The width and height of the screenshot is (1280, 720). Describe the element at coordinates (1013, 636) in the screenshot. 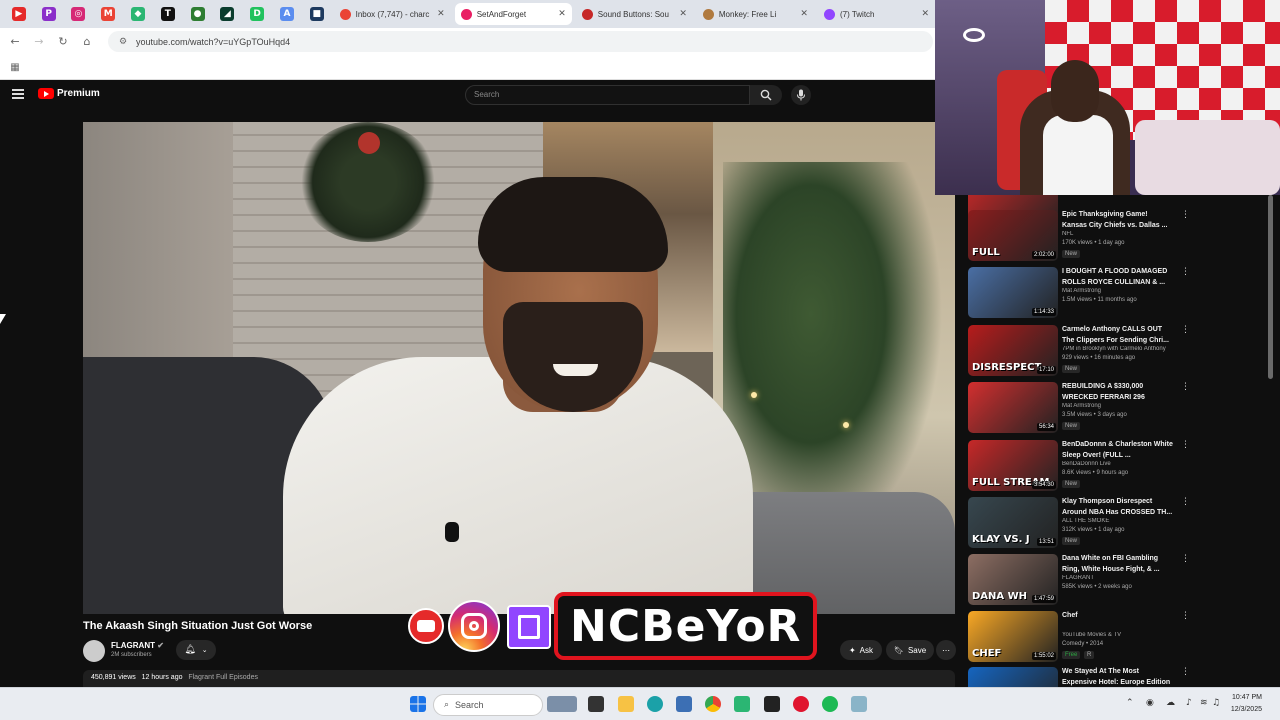

I see `video-thumbnail: CHEF 1:55:02` at that location.